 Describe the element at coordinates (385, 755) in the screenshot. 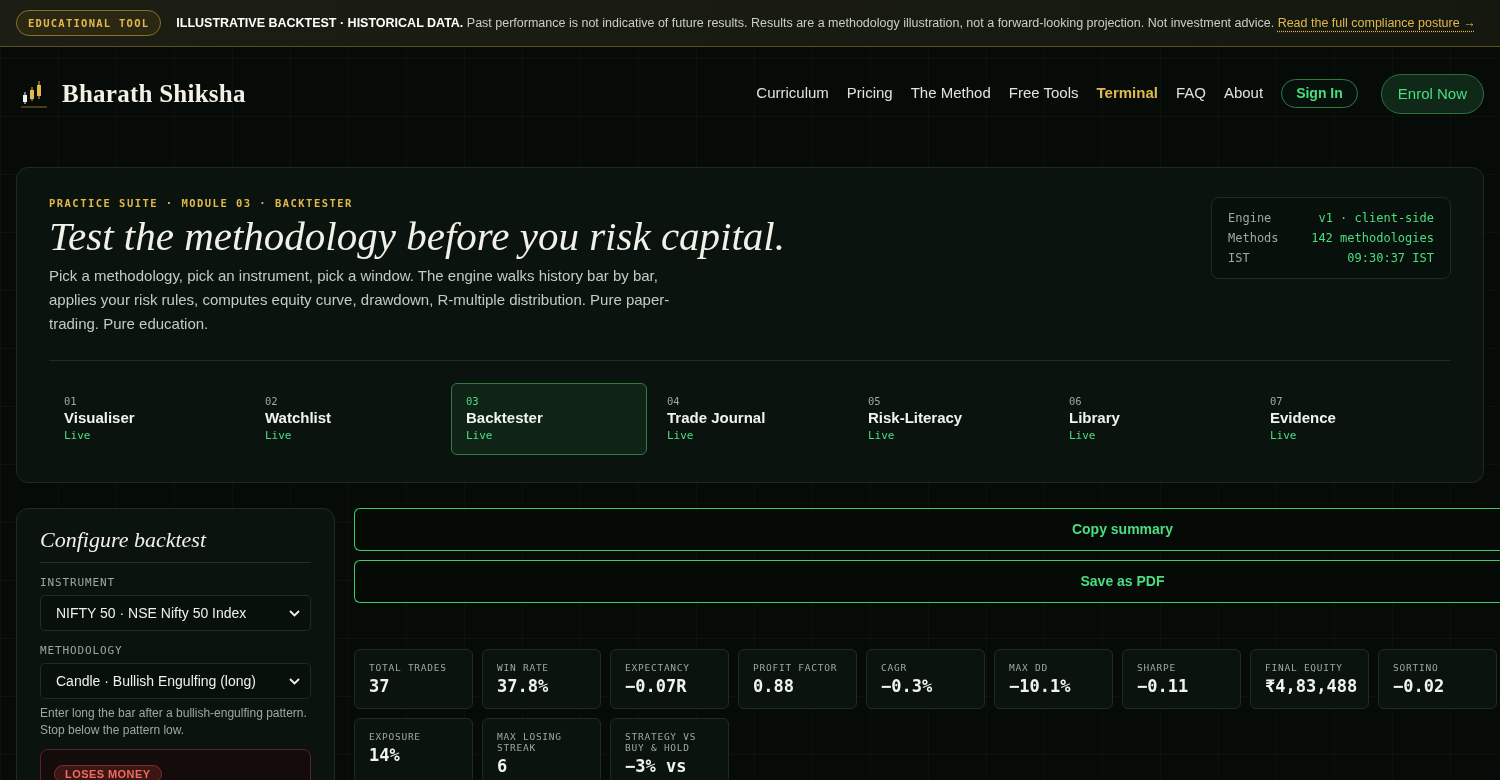

I see `stat-value: 14%` at that location.